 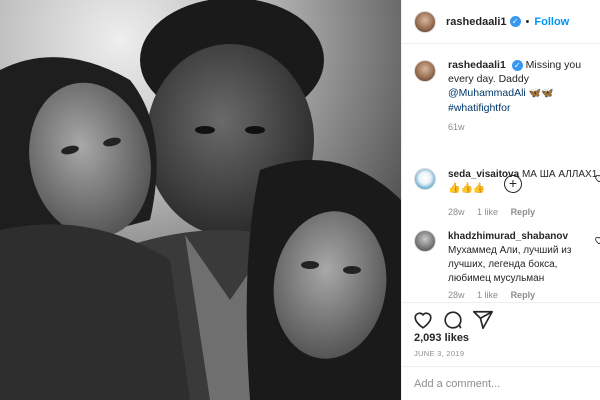 I want to click on butterfly-emoji: 🦋🦋, so click(x=541, y=93).